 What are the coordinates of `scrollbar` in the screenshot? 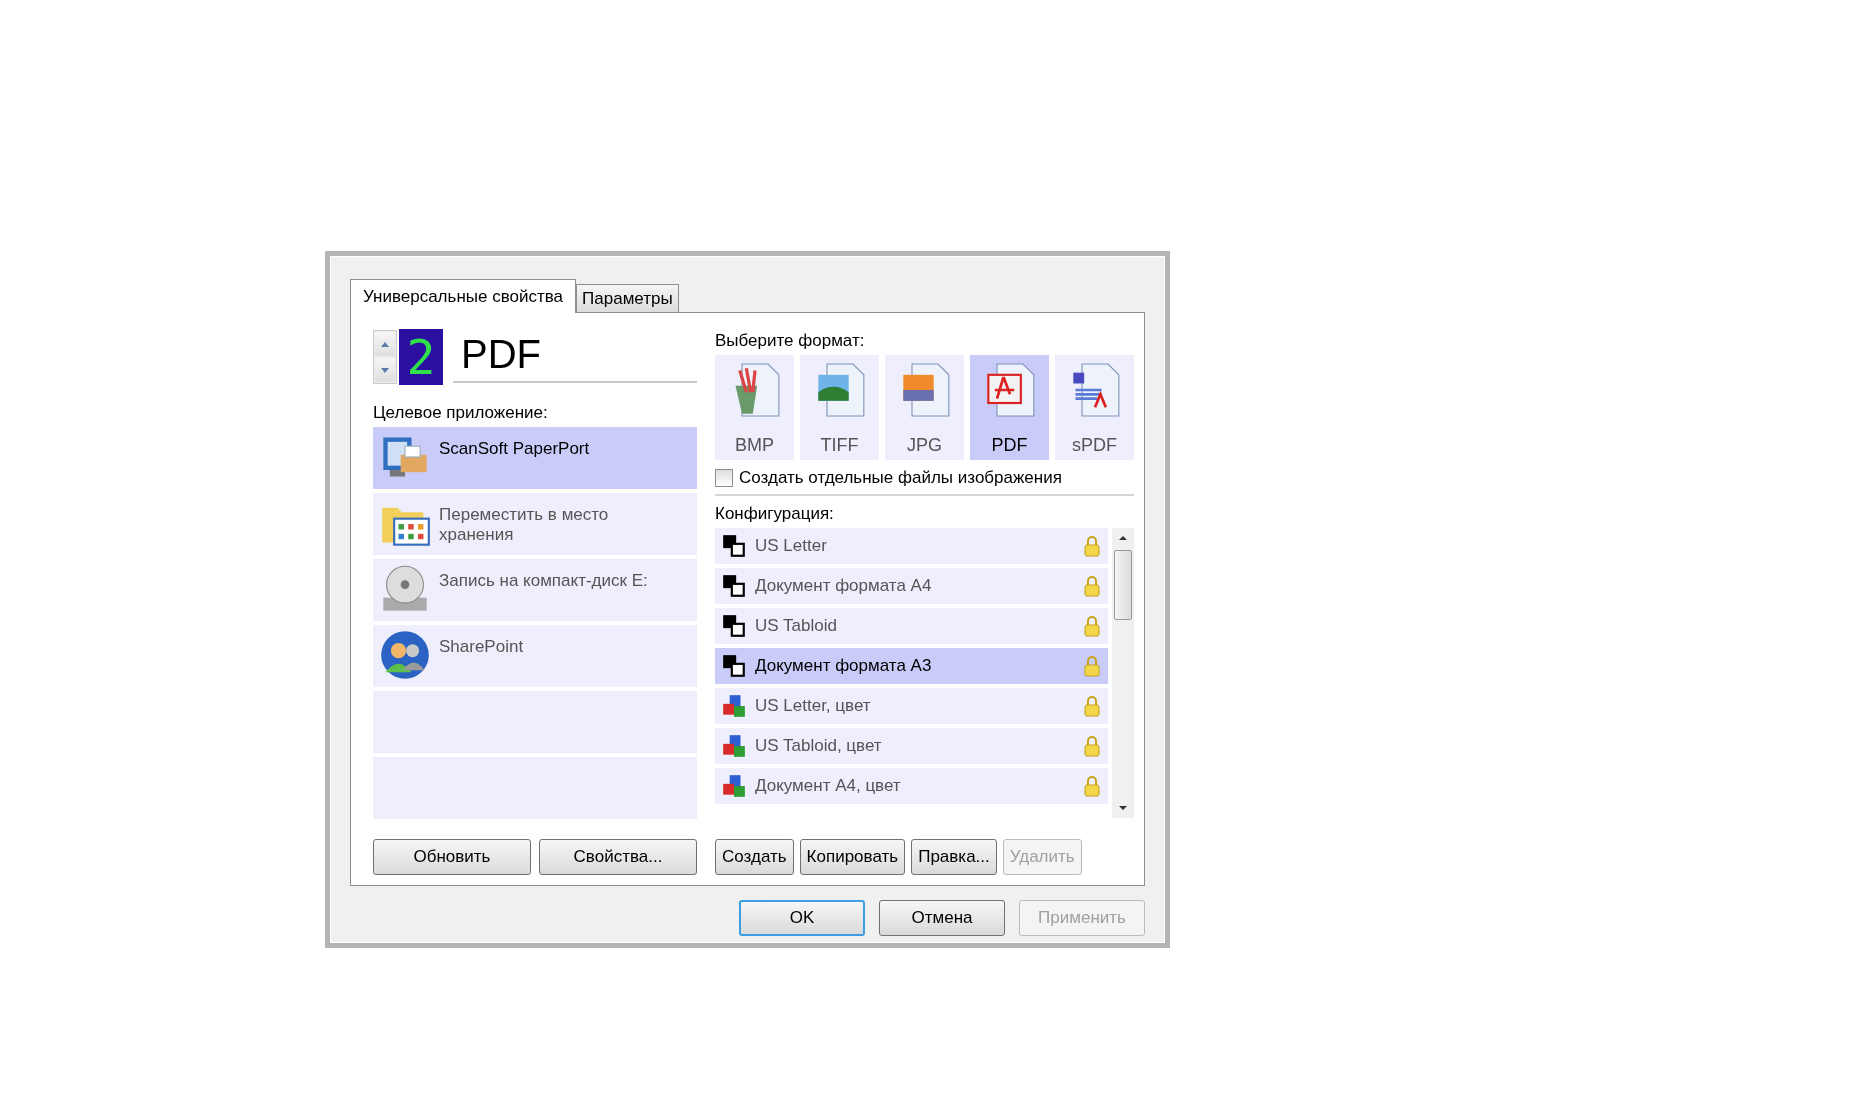 It's located at (1123, 673).